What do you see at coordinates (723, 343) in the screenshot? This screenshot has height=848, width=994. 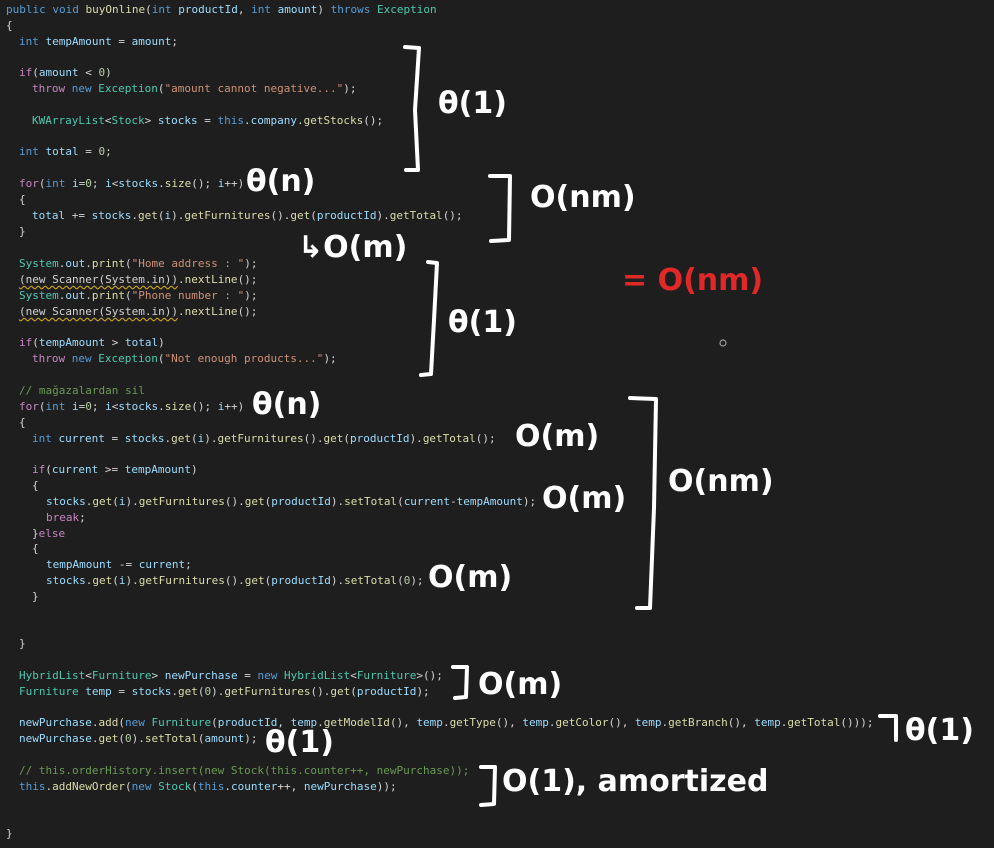 I see `cursor-dot` at bounding box center [723, 343].